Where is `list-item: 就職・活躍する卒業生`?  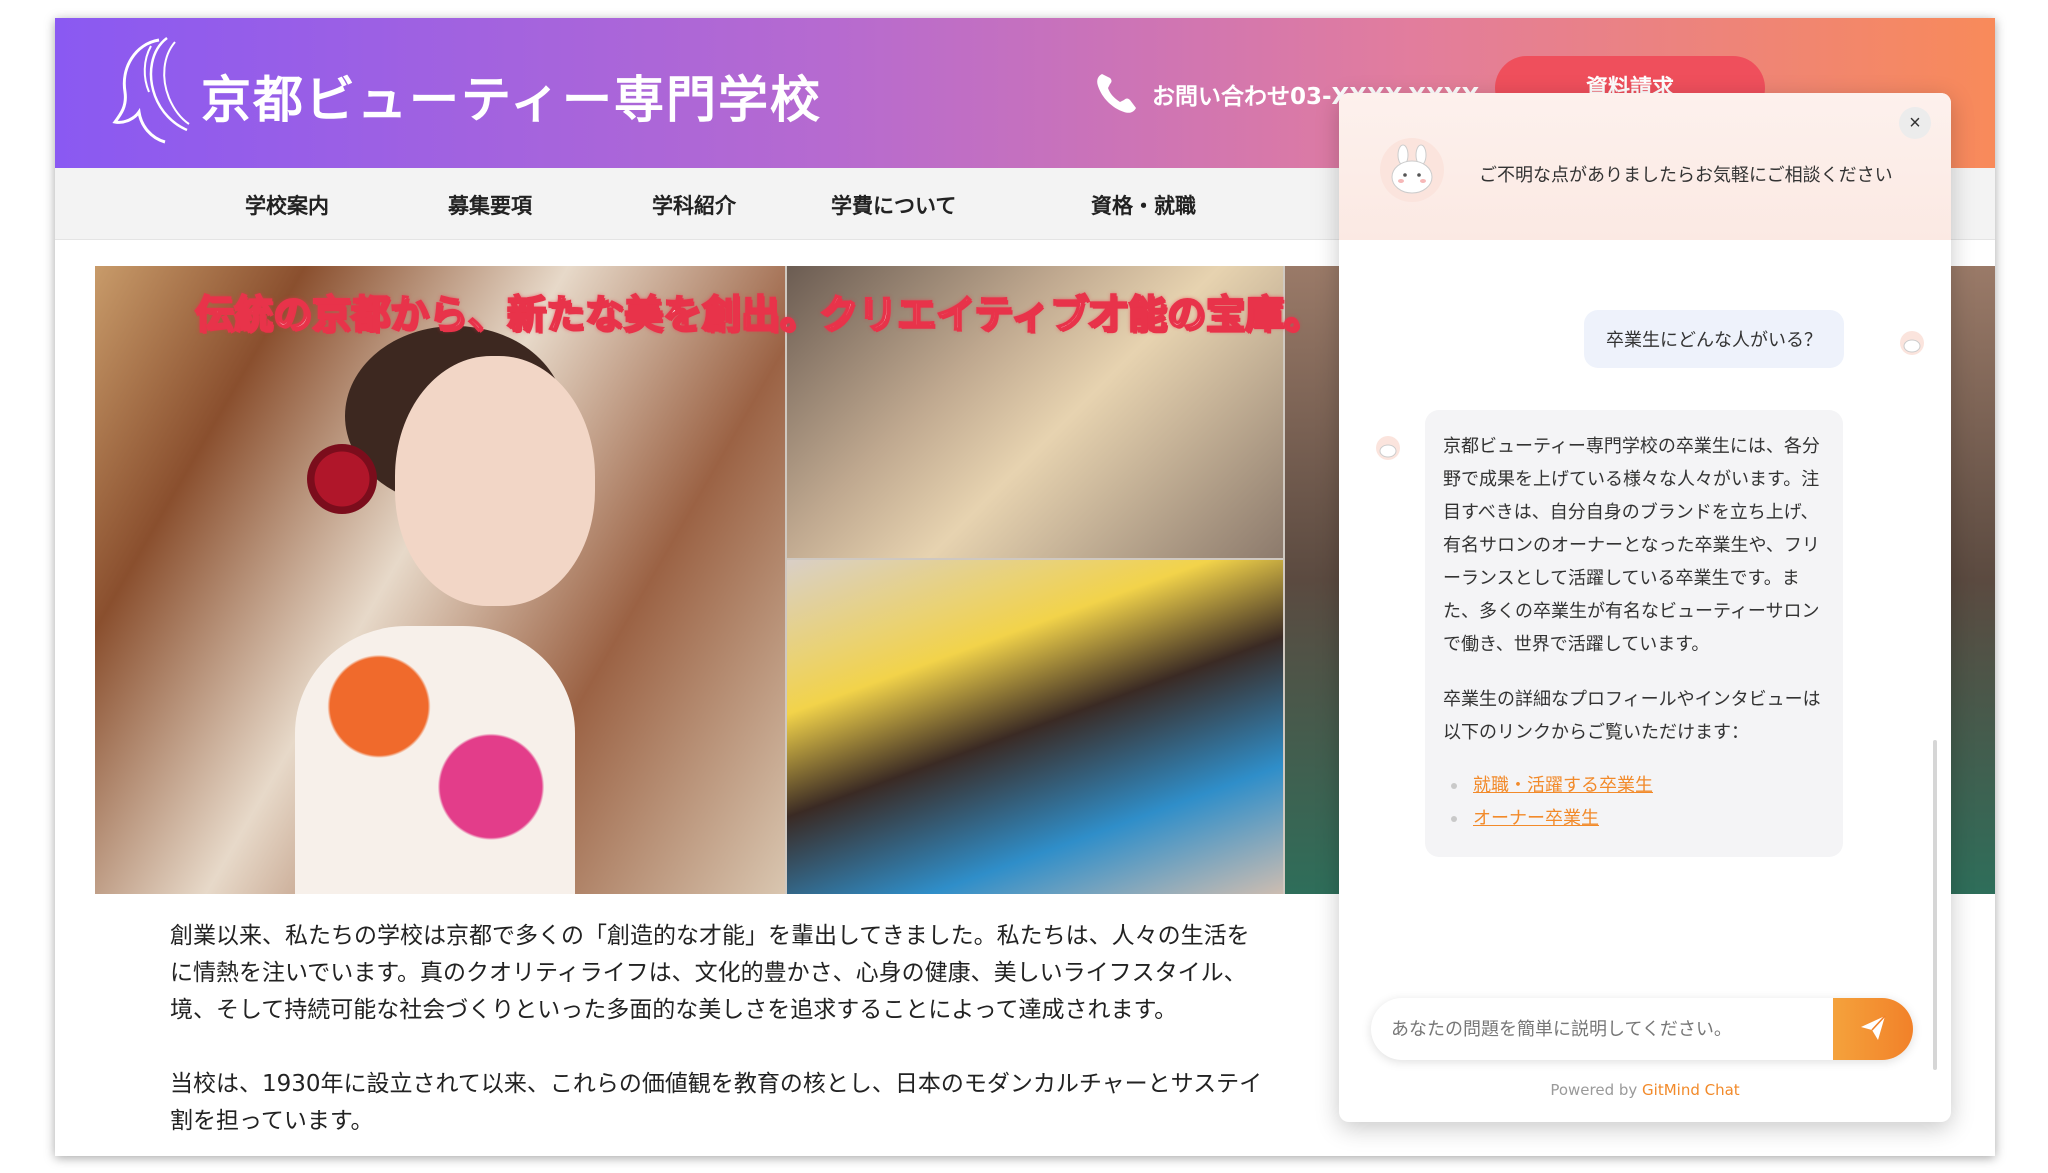
list-item: 就職・活躍する卒業生 is located at coordinates (1638, 785).